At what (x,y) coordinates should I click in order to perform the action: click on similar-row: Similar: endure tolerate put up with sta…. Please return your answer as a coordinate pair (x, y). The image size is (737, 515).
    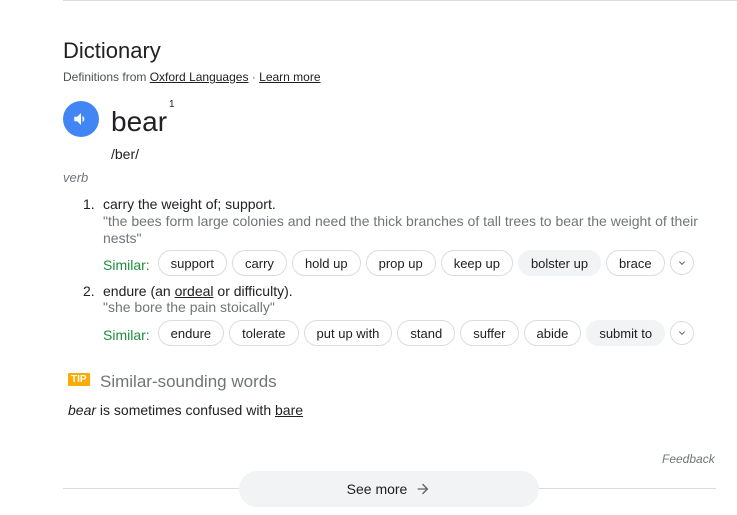
    Looking at the image, I should click on (399, 333).